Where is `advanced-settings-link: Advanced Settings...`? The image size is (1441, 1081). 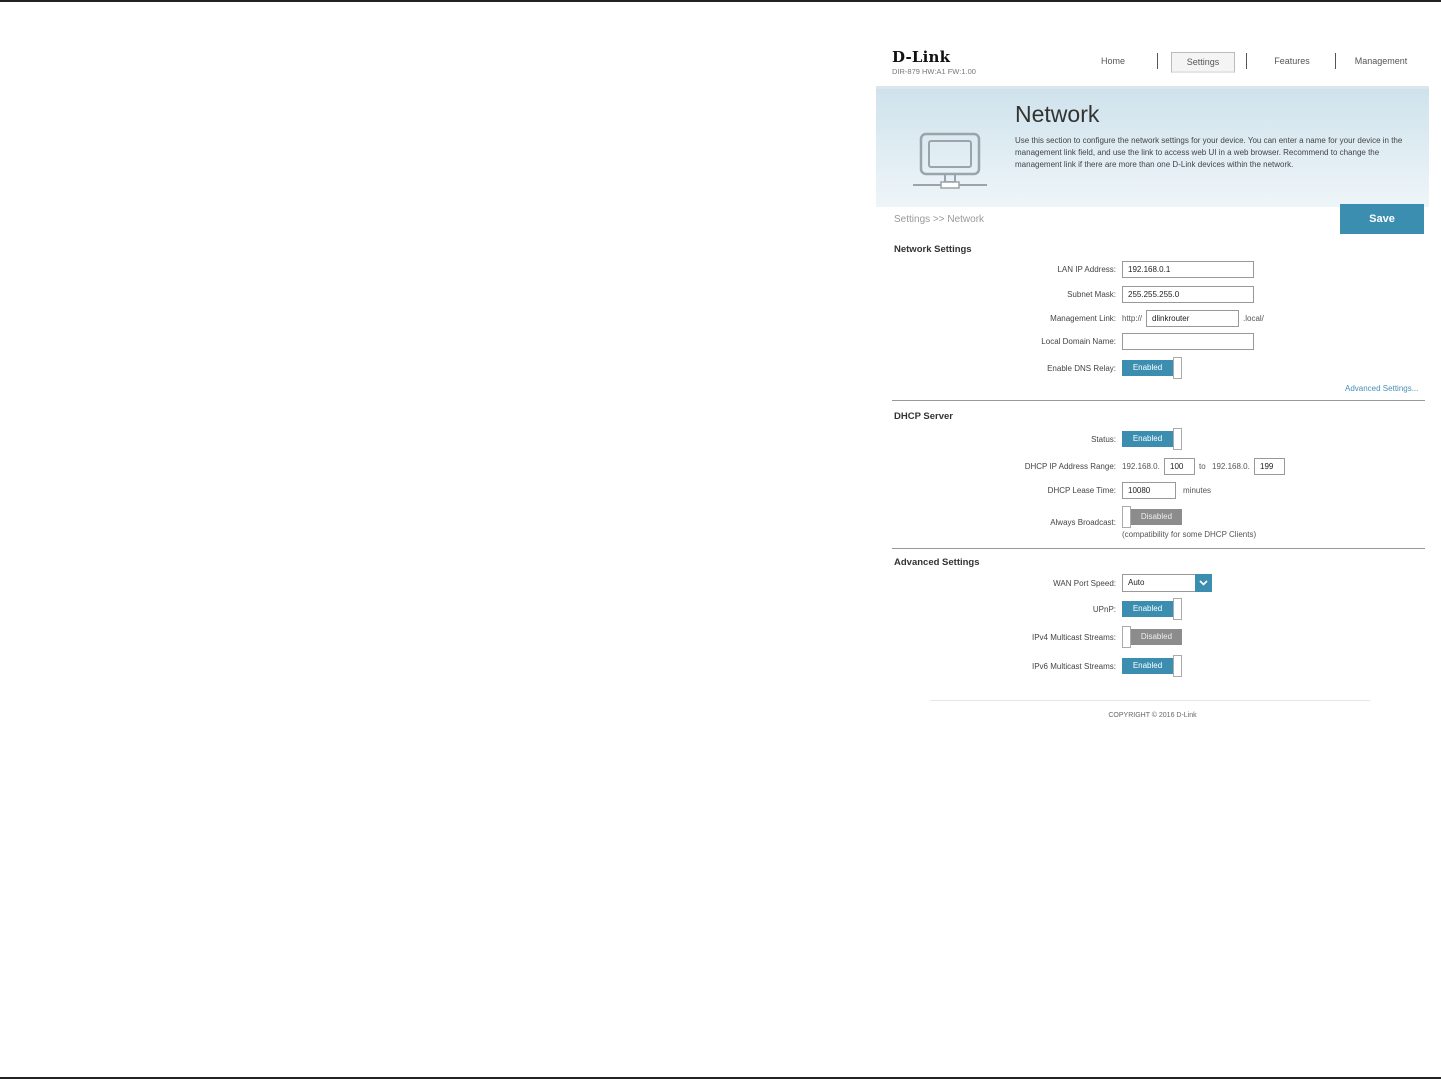
advanced-settings-link: Advanced Settings... is located at coordinates (1381, 388).